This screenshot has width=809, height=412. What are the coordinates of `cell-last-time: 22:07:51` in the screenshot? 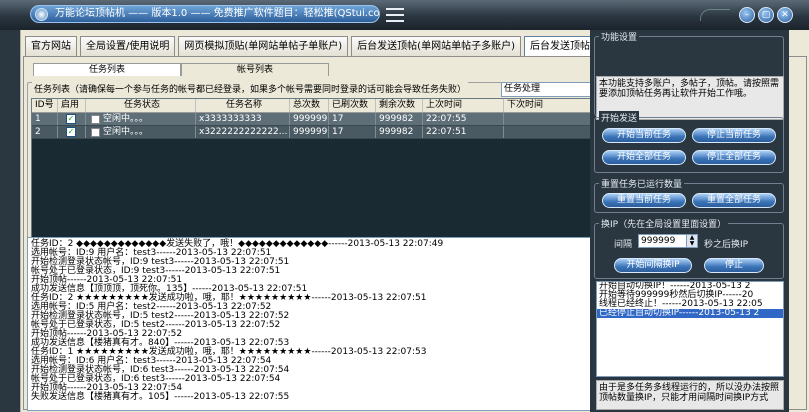 It's located at (463, 132).